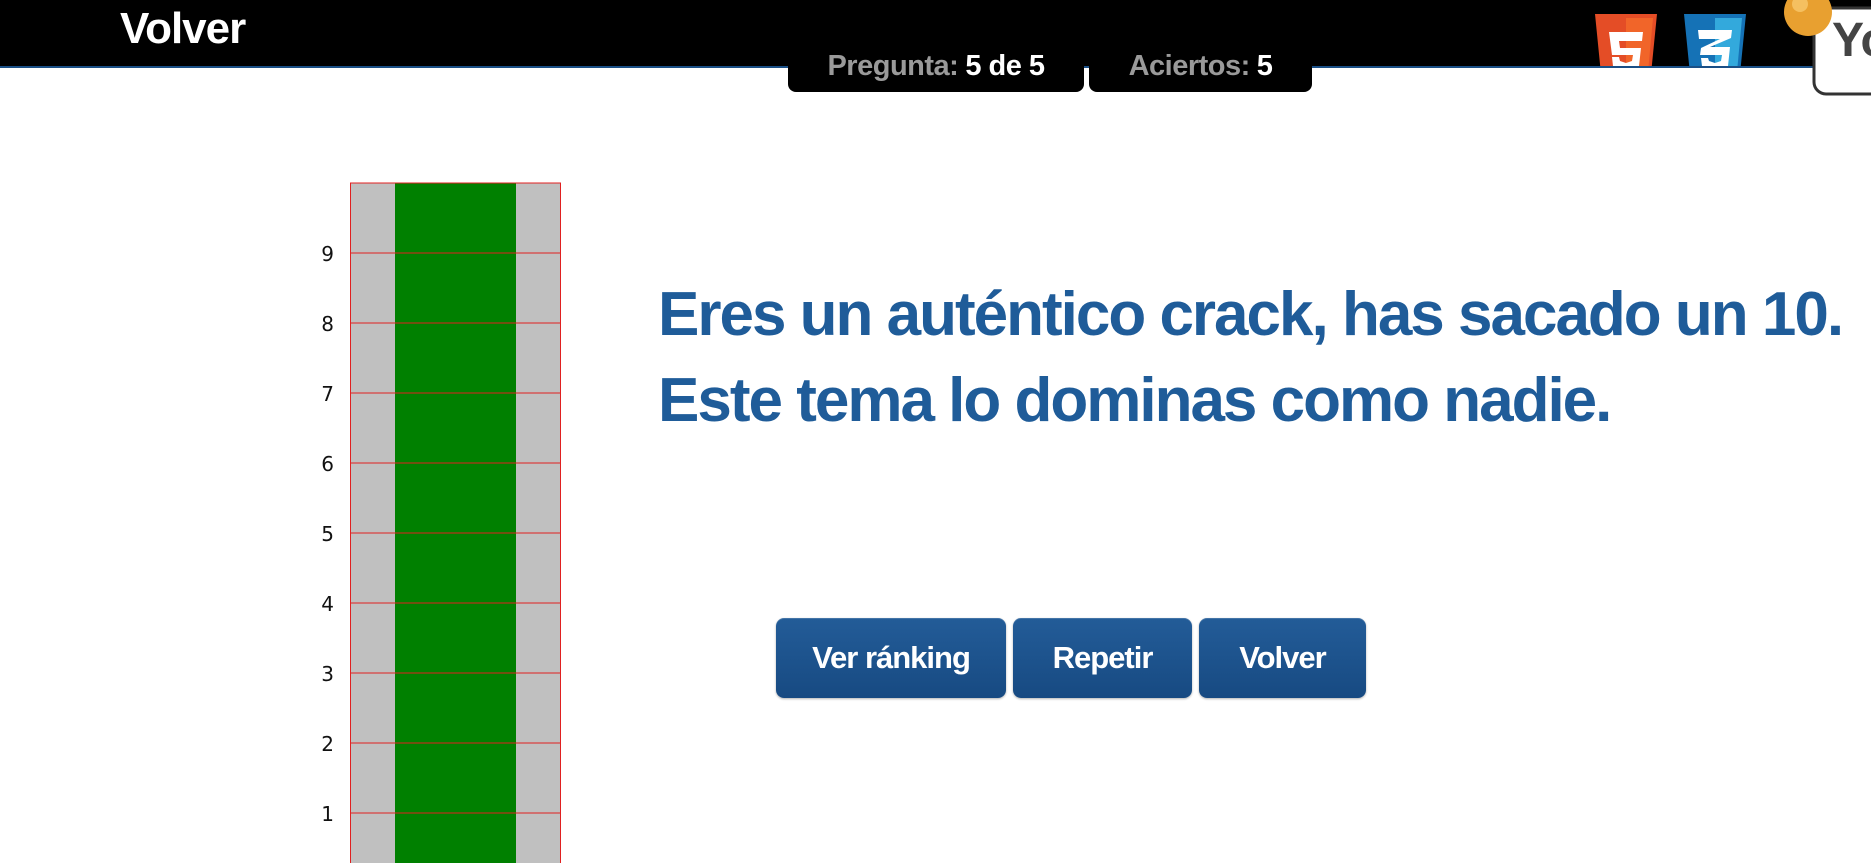 The image size is (1871, 863). What do you see at coordinates (327, 324) in the screenshot?
I see `y-tick-label: 8` at bounding box center [327, 324].